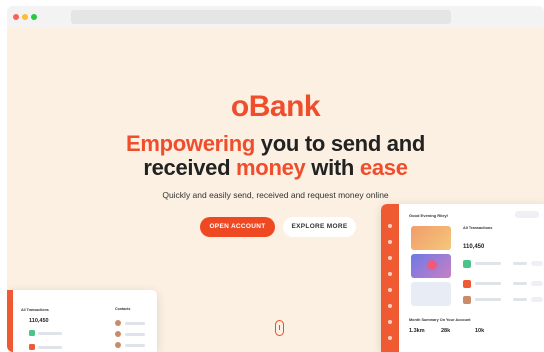 The image size is (544, 352). Describe the element at coordinates (440, 320) in the screenshot. I see `summary-title: Month Summary On Your Account` at that location.